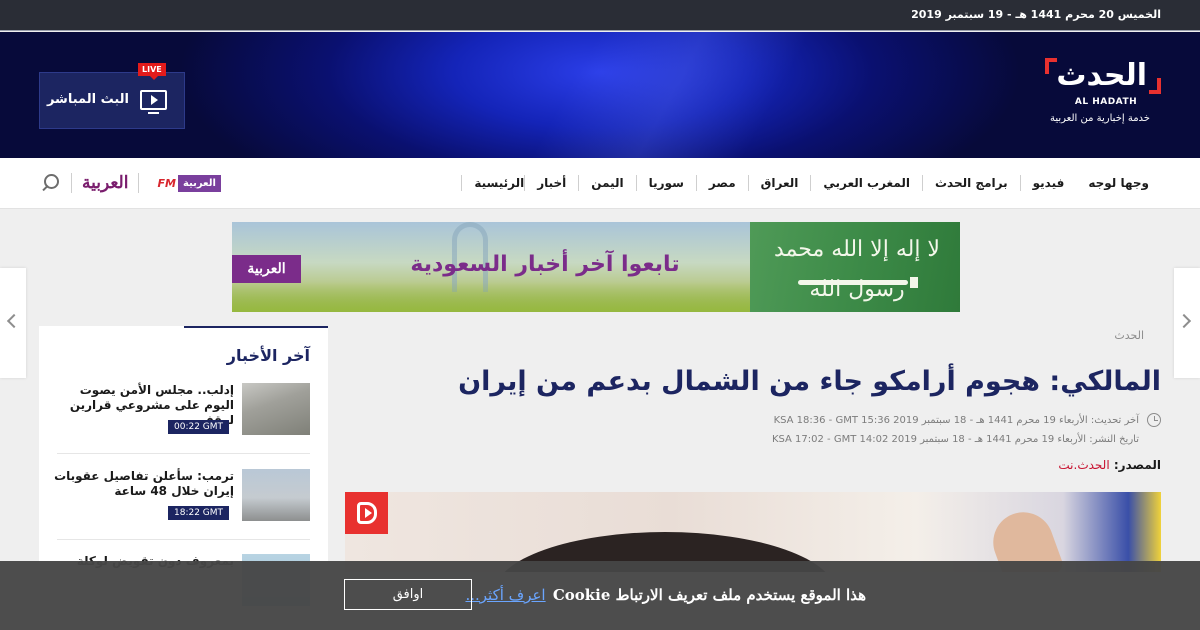  Describe the element at coordinates (1109, 465) in the screenshot. I see `article-source: المصدر: الحدث.نت` at that location.